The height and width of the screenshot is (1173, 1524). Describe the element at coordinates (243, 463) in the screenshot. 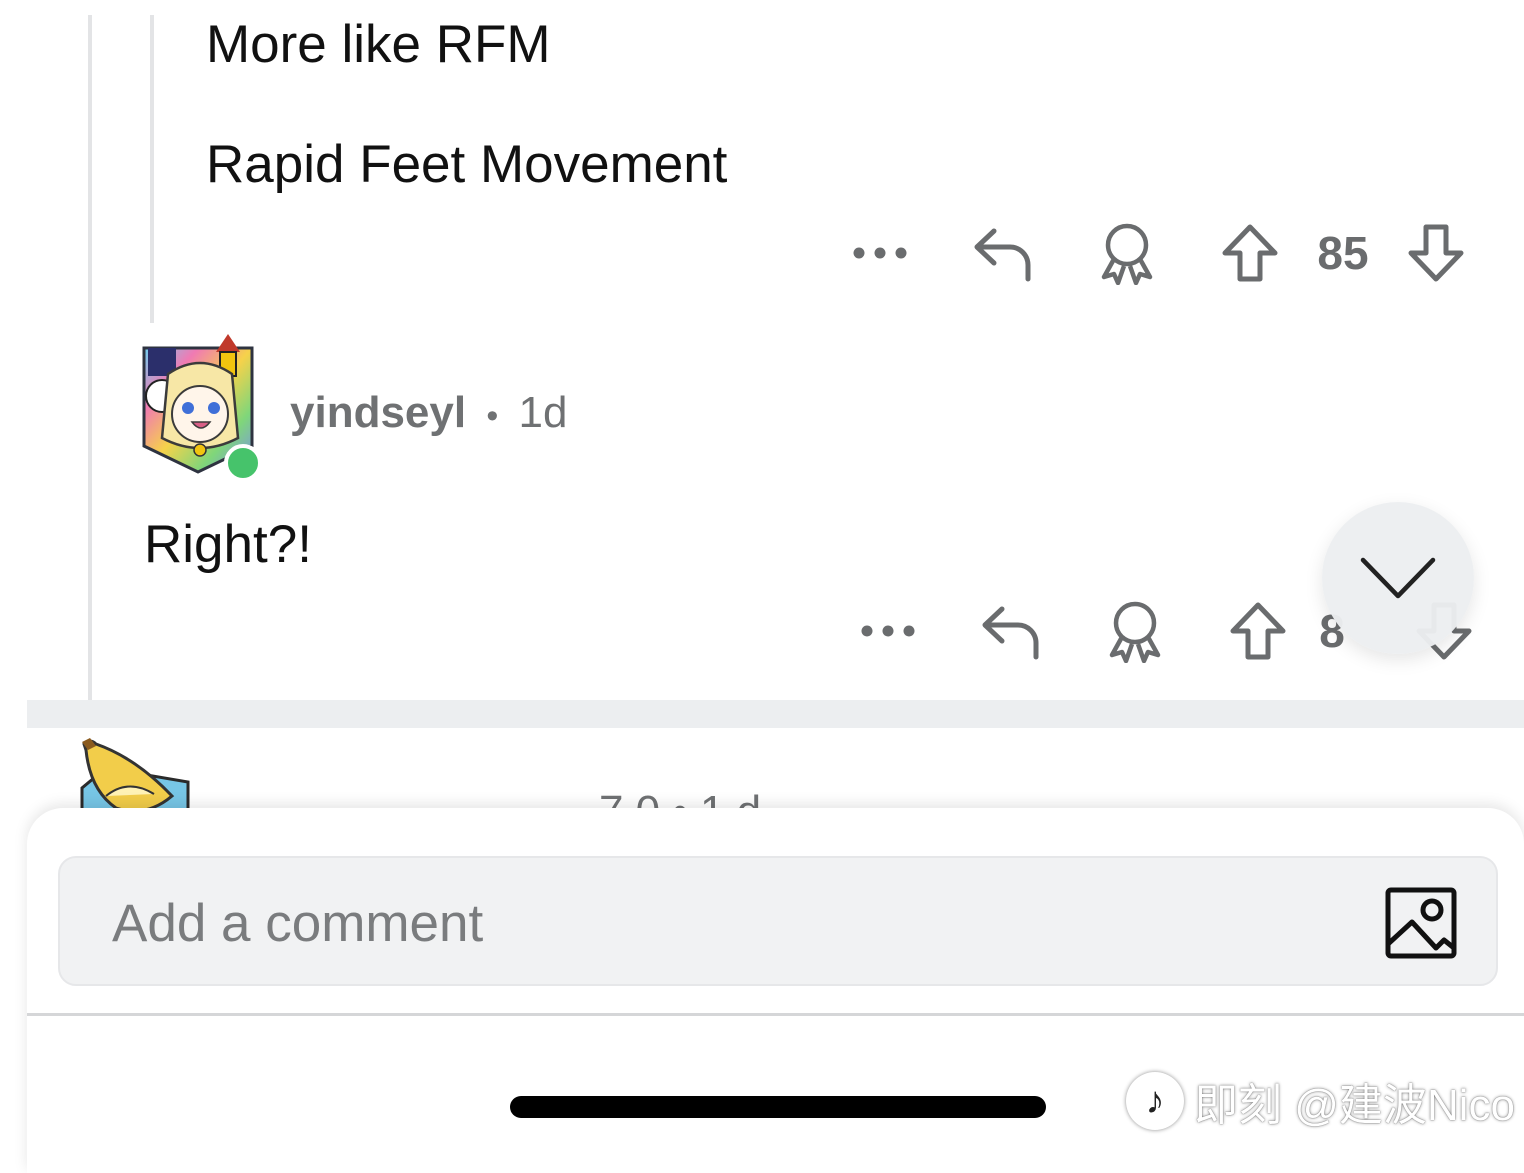

I see `online-status-dot` at that location.